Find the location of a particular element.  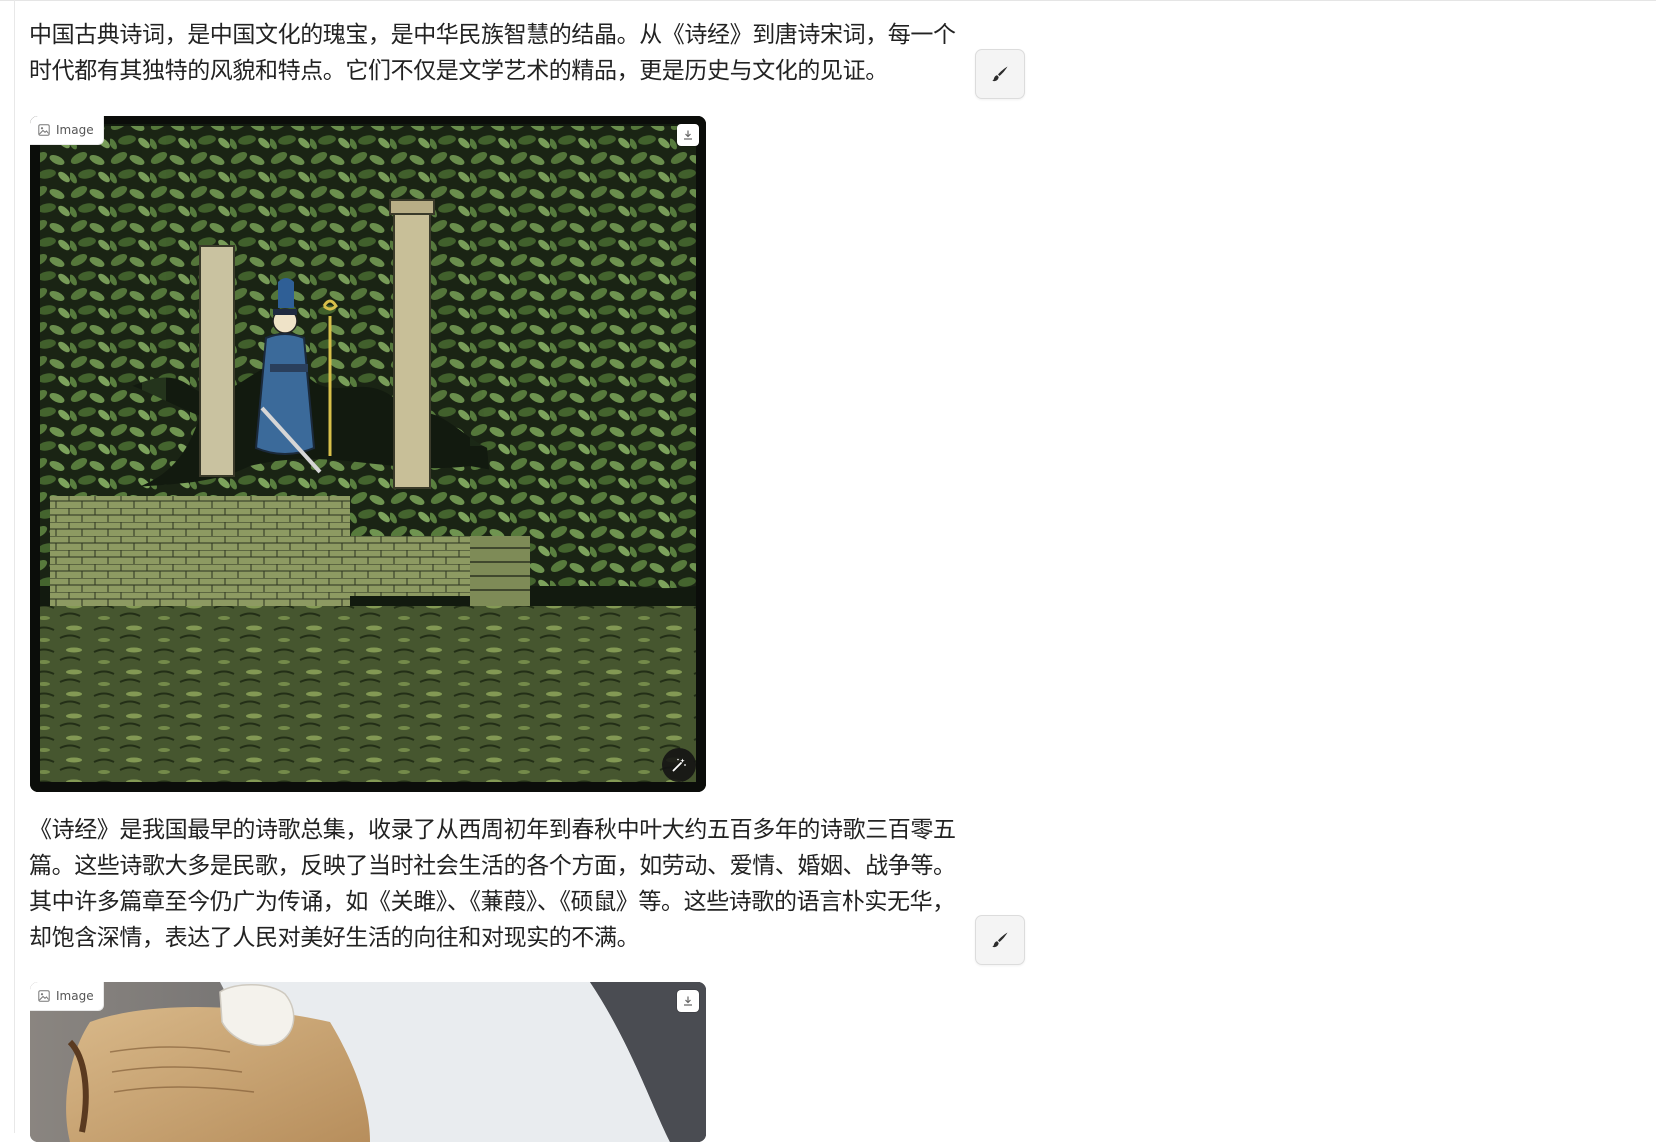

magic-wand-icon is located at coordinates (679, 765).